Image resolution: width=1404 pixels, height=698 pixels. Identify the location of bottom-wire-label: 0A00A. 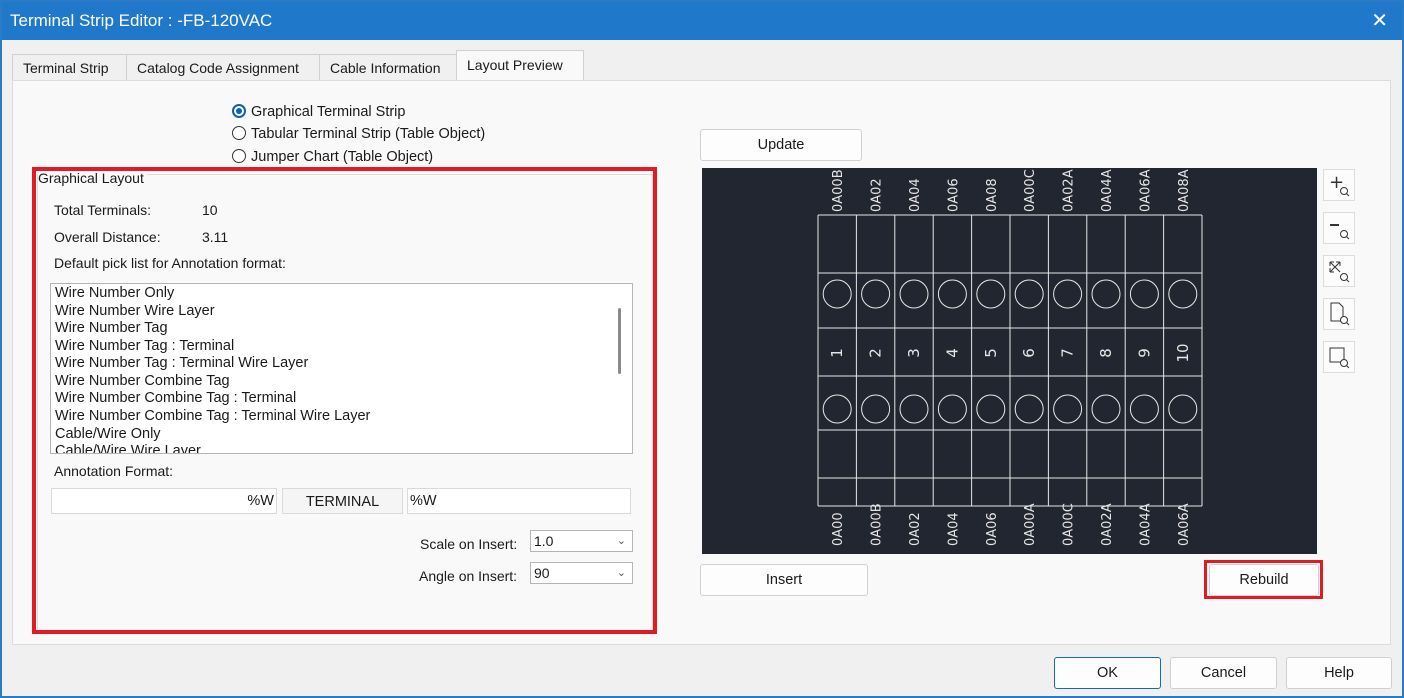
(1030, 524).